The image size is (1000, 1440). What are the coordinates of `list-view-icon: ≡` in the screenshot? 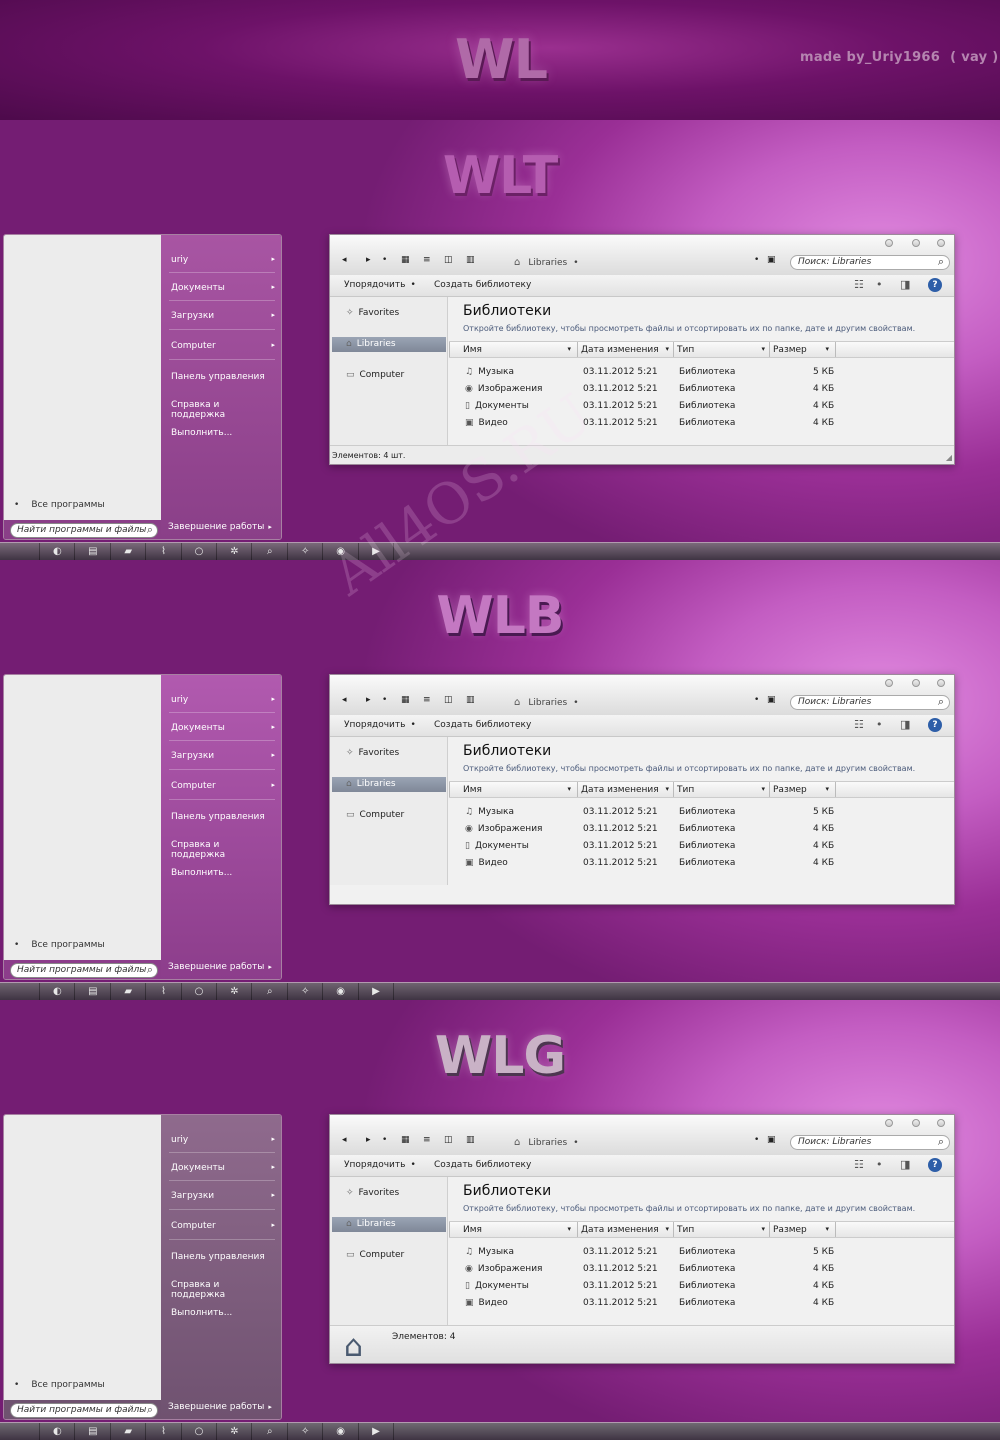 It's located at (427, 1140).